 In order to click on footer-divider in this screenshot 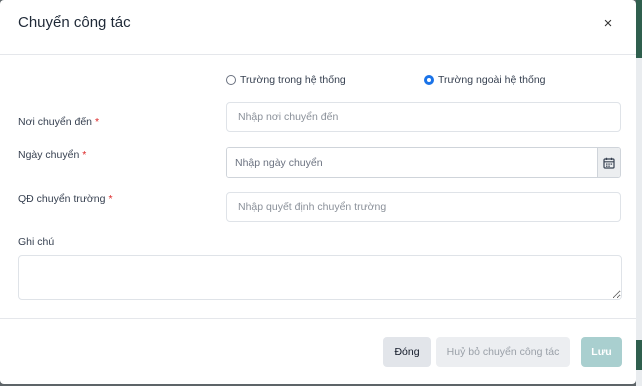, I will do `click(318, 318)`.